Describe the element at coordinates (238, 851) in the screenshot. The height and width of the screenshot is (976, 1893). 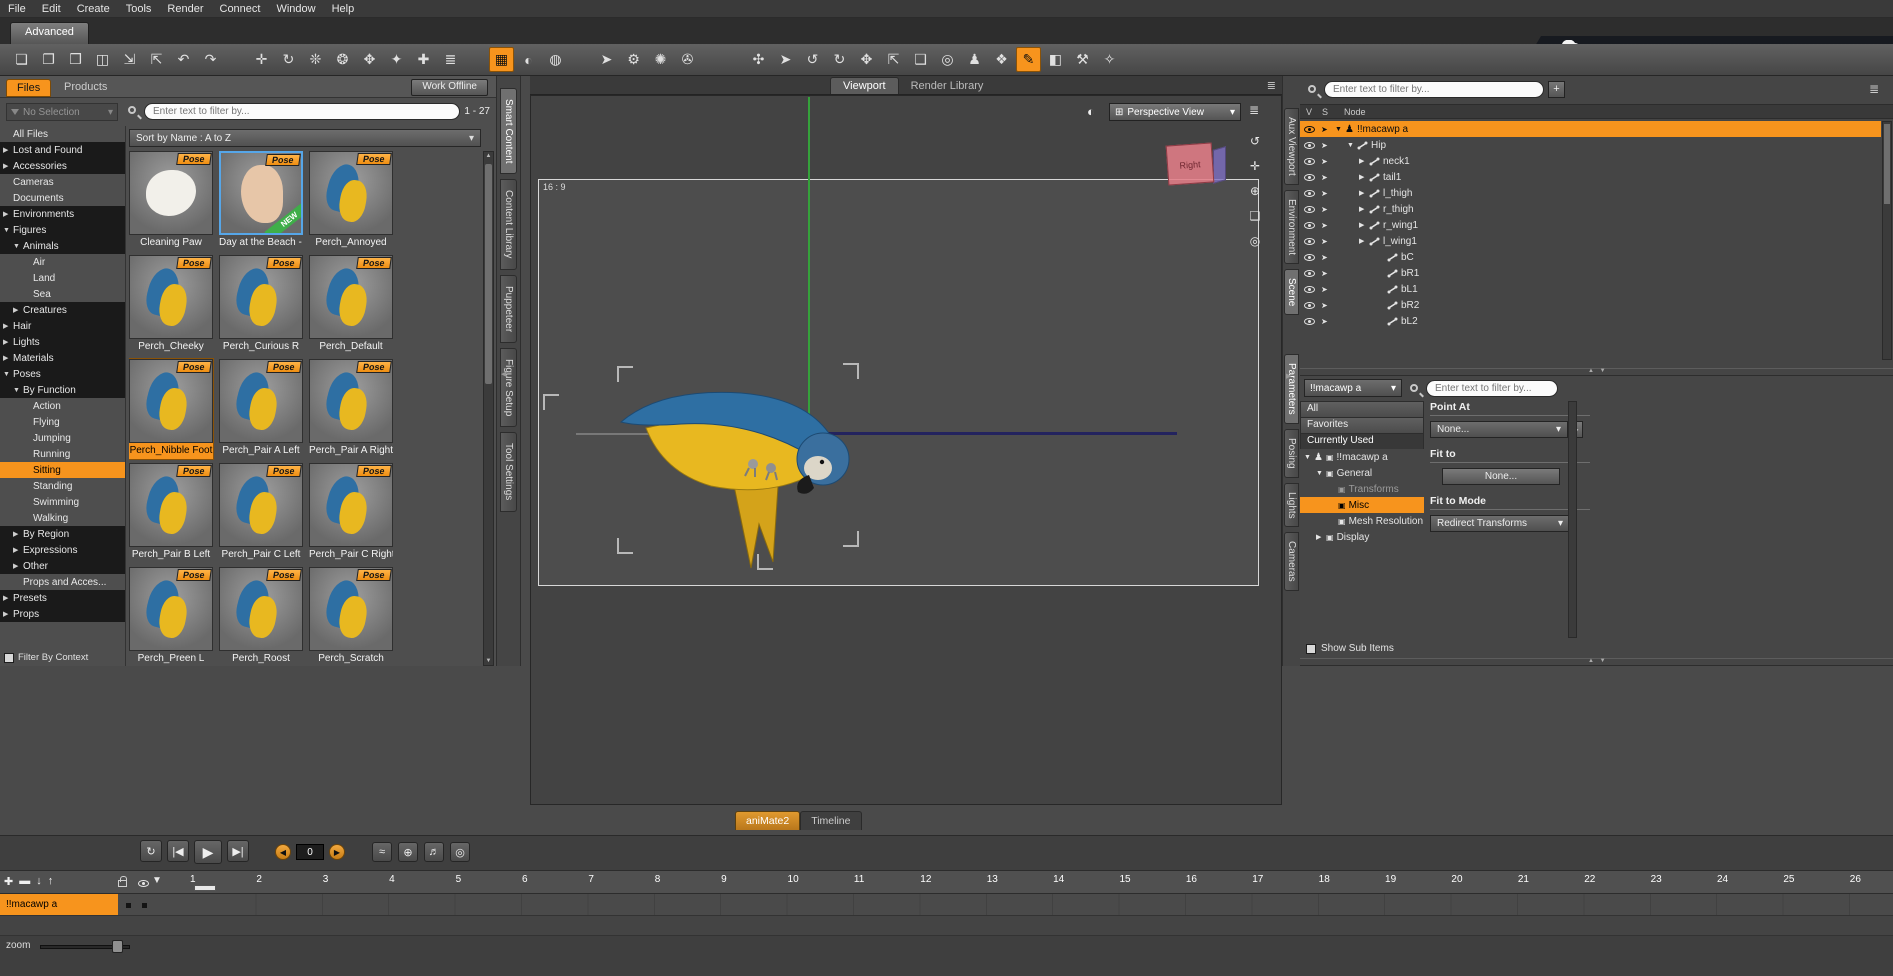
I see `transport-button: ▶|` at that location.